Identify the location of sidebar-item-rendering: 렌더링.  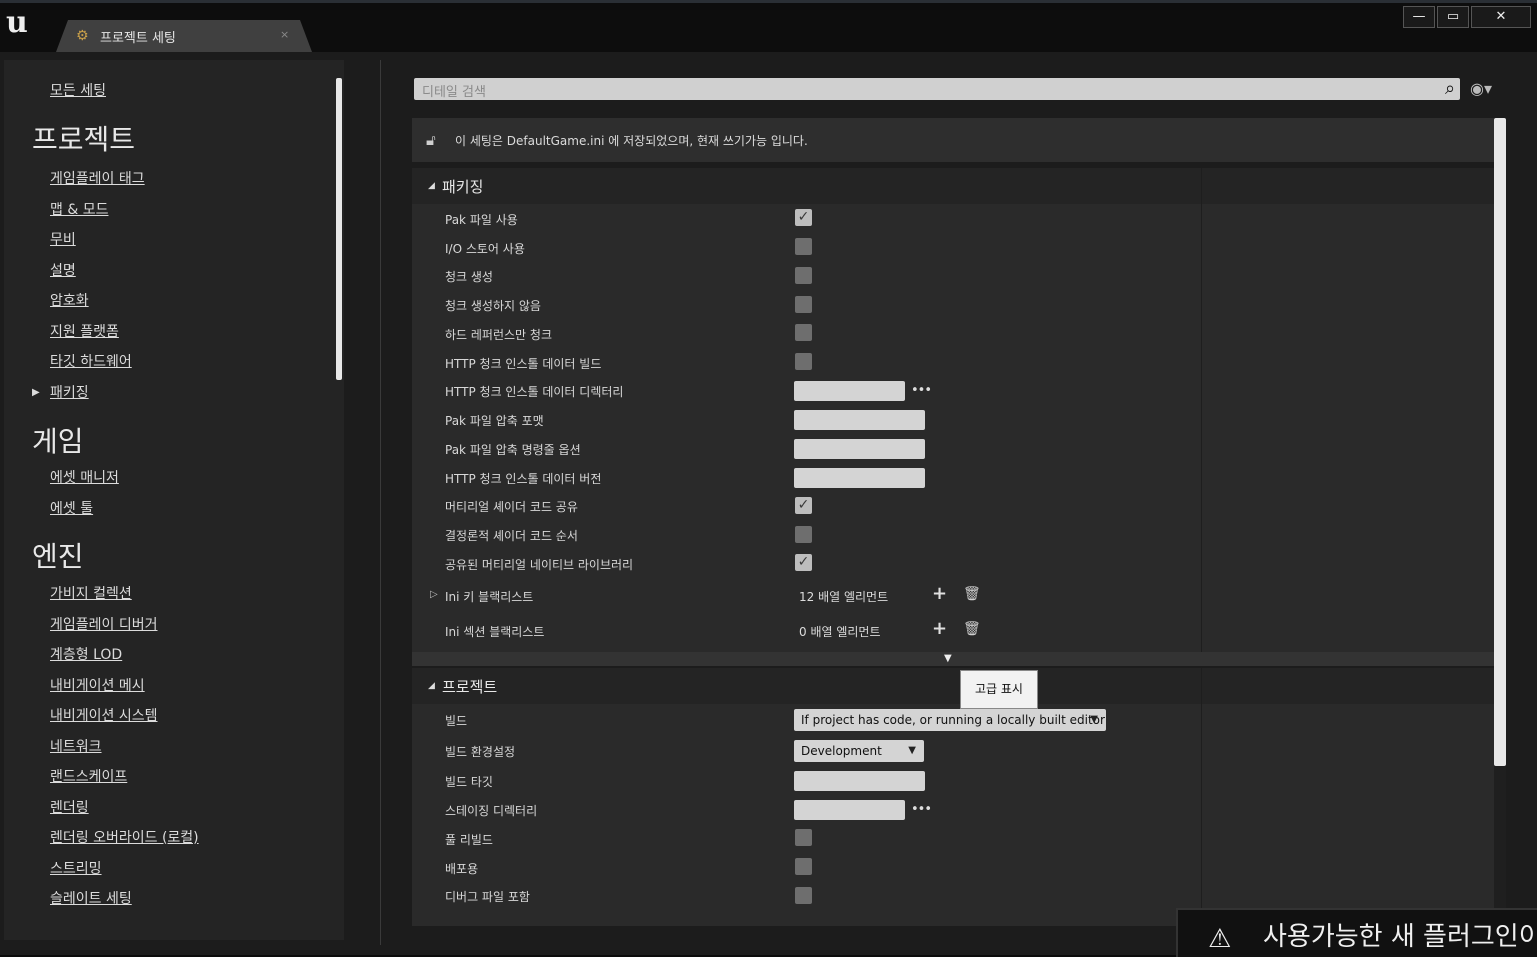
(69, 807).